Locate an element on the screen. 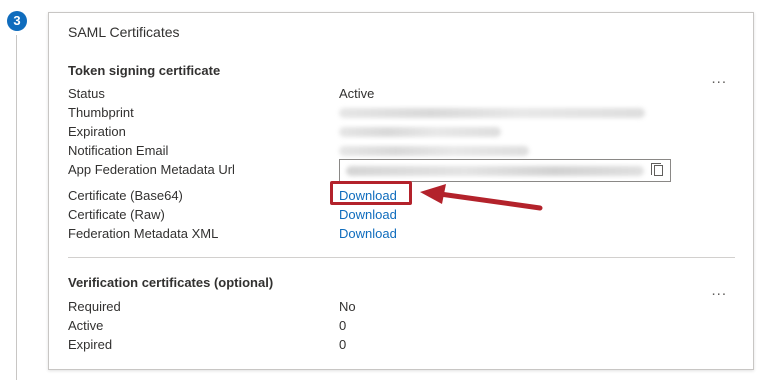  cert-base64-label: Certificate (Base64) is located at coordinates (125, 195).